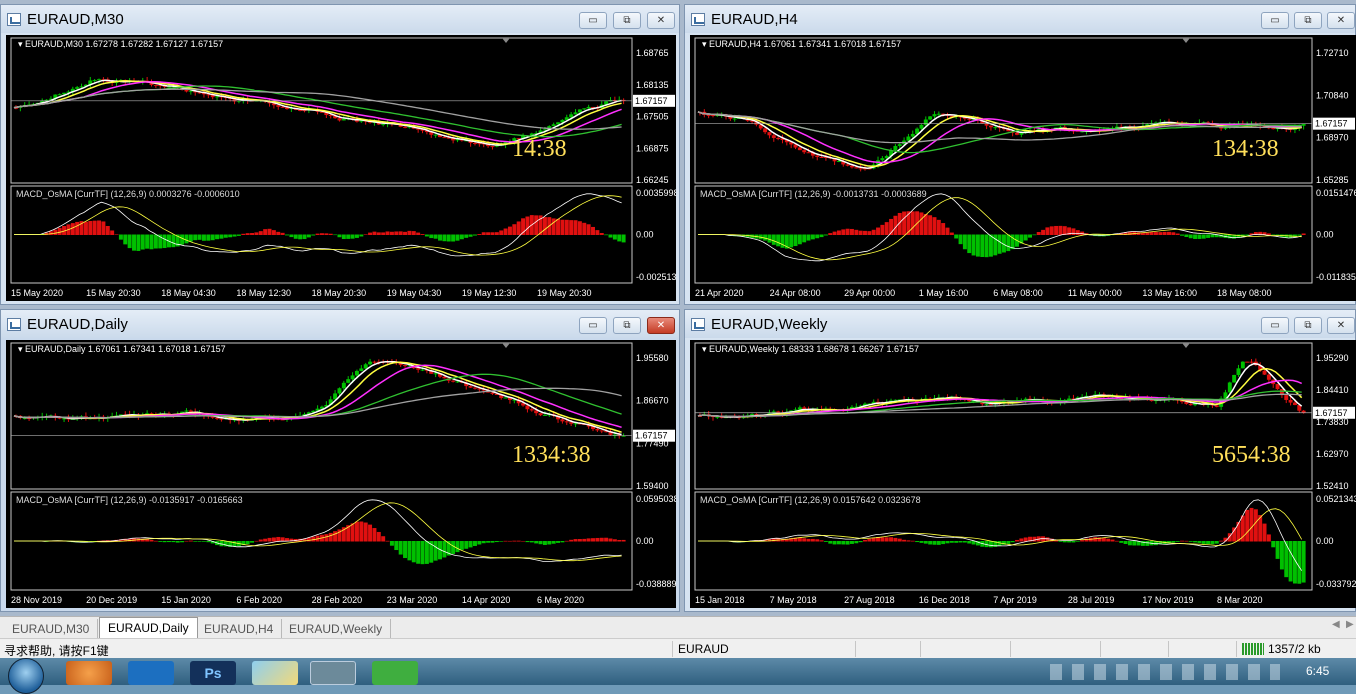 The width and height of the screenshot is (1356, 694). What do you see at coordinates (395, 673) in the screenshot?
I see `wechat-icon` at bounding box center [395, 673].